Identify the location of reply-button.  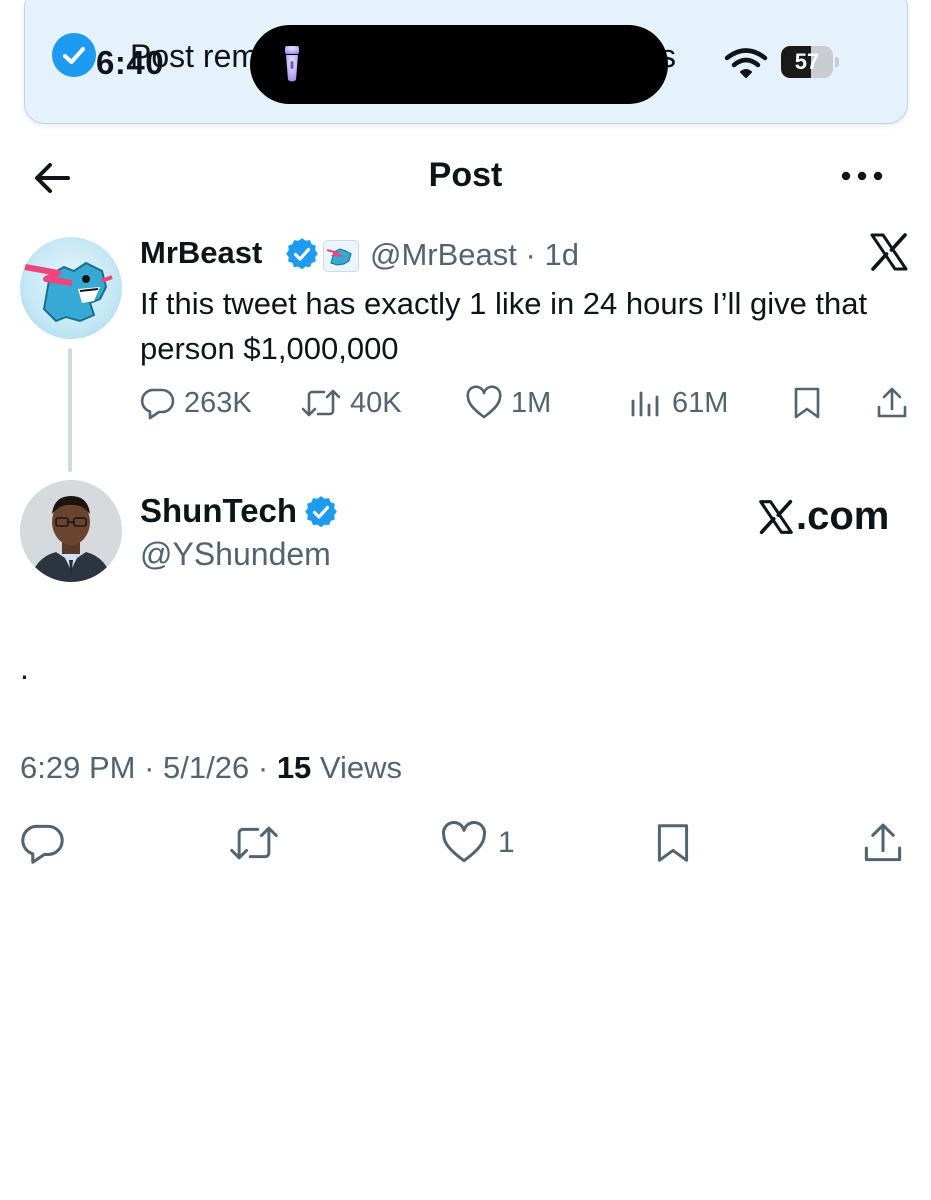
(48, 843).